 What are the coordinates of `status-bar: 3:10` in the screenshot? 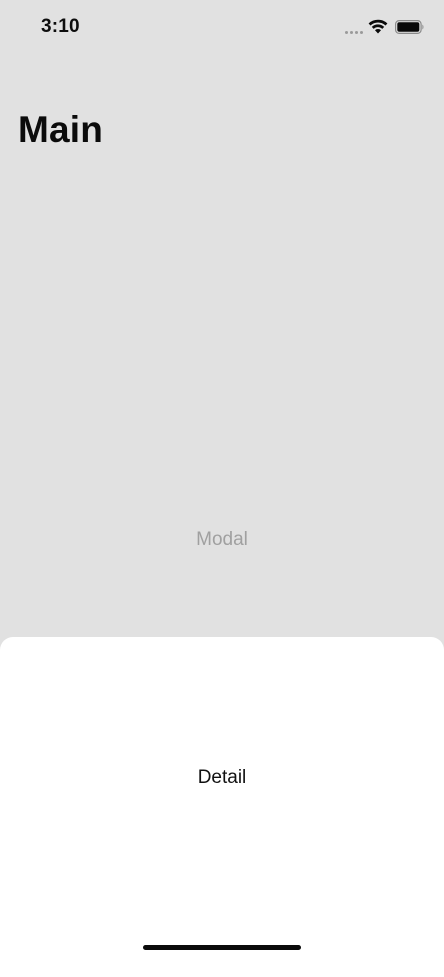 It's located at (222, 28).